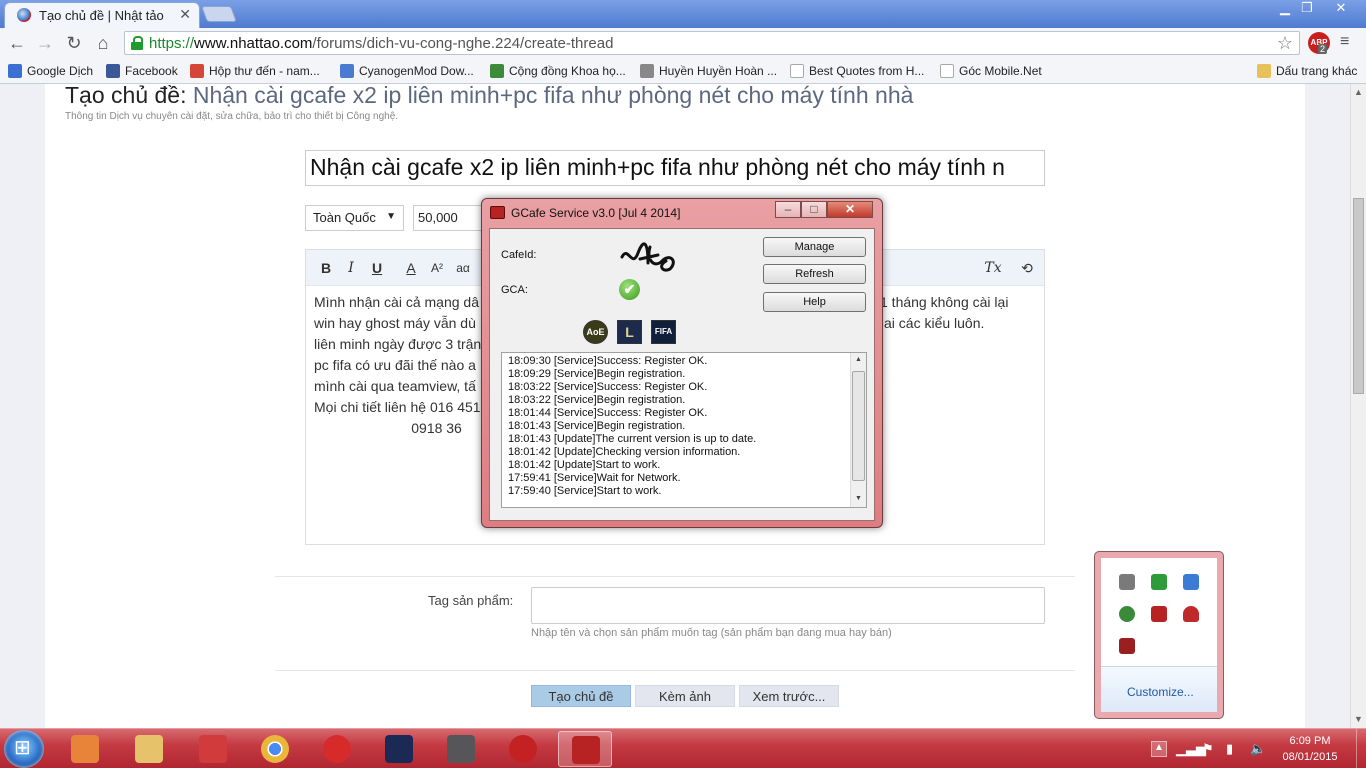  What do you see at coordinates (685, 696) in the screenshot?
I see `attach-image-button: Kèm ảnh` at bounding box center [685, 696].